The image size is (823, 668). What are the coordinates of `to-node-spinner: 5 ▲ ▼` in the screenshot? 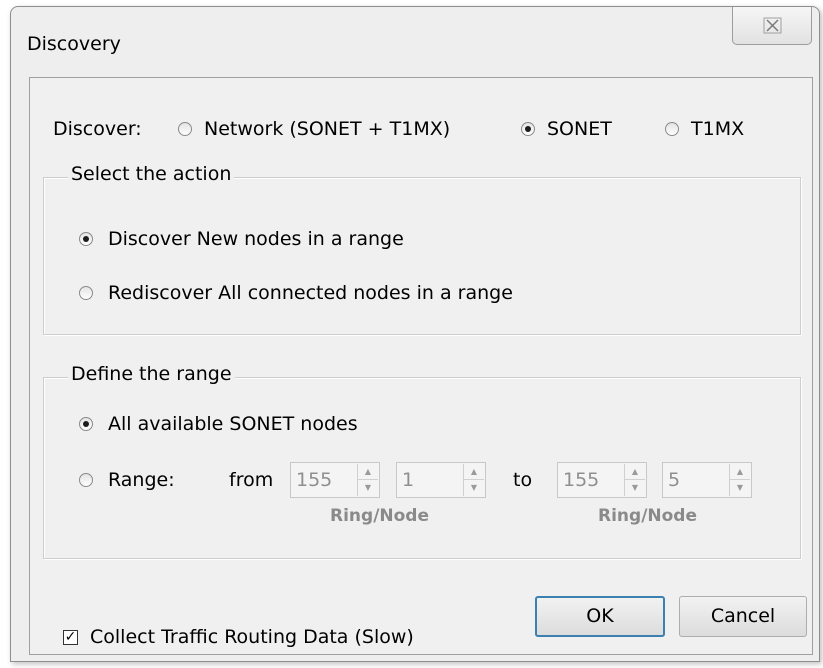 It's located at (707, 480).